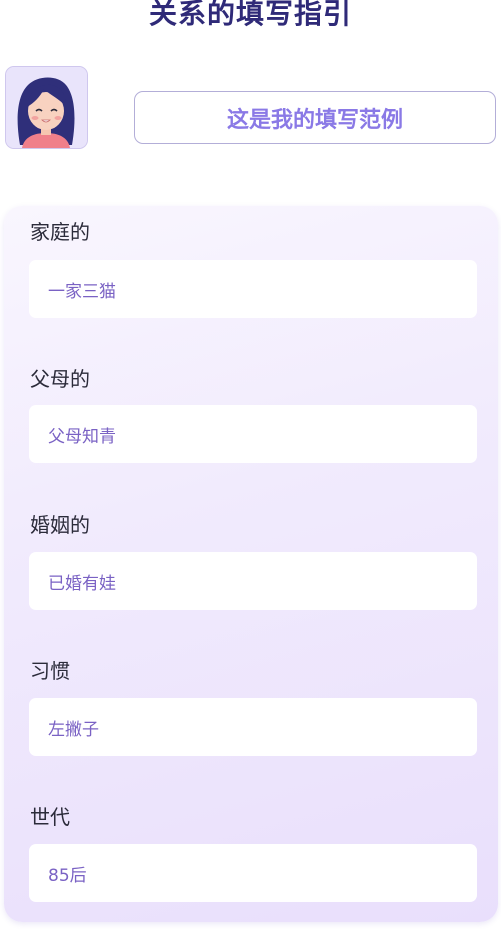 This screenshot has width=501, height=929. Describe the element at coordinates (253, 434) in the screenshot. I see `field-parents: 父母知青` at that location.